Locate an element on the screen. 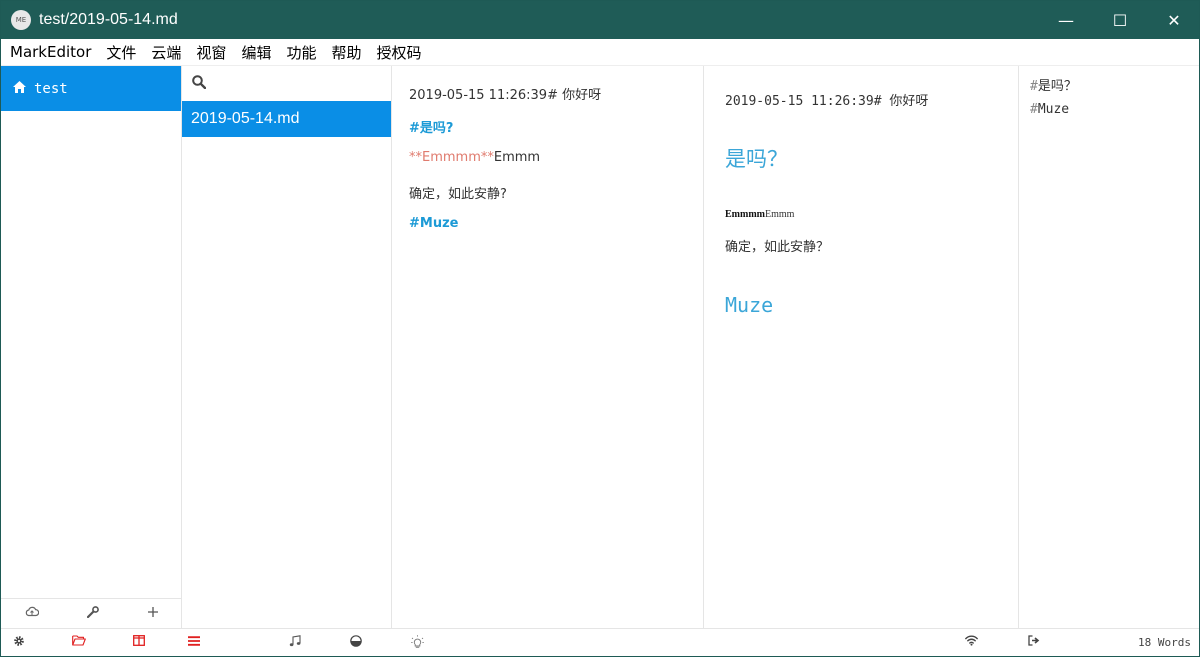 This screenshot has height=657, width=1200. preview-paragraph: 2019-05-15 11:26:39# 你好呀 is located at coordinates (827, 101).